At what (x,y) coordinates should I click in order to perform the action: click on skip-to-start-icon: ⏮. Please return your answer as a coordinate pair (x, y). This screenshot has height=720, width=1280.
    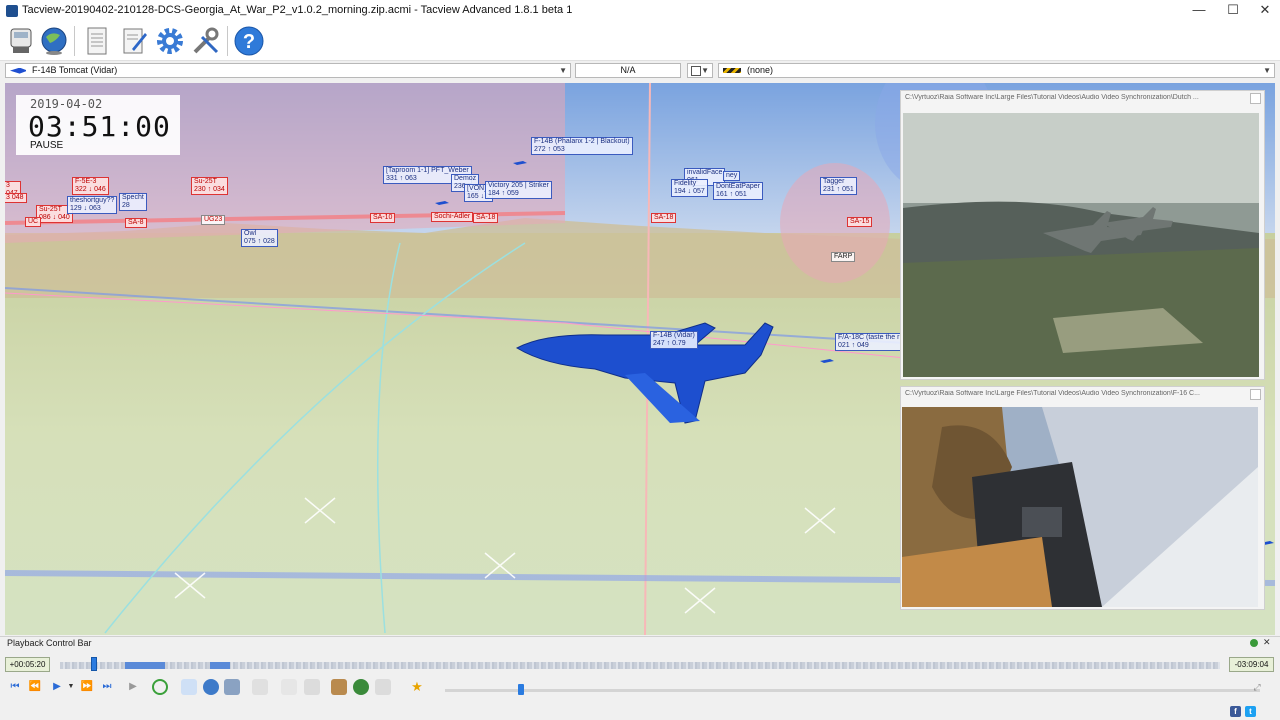
    Looking at the image, I should click on (15, 687).